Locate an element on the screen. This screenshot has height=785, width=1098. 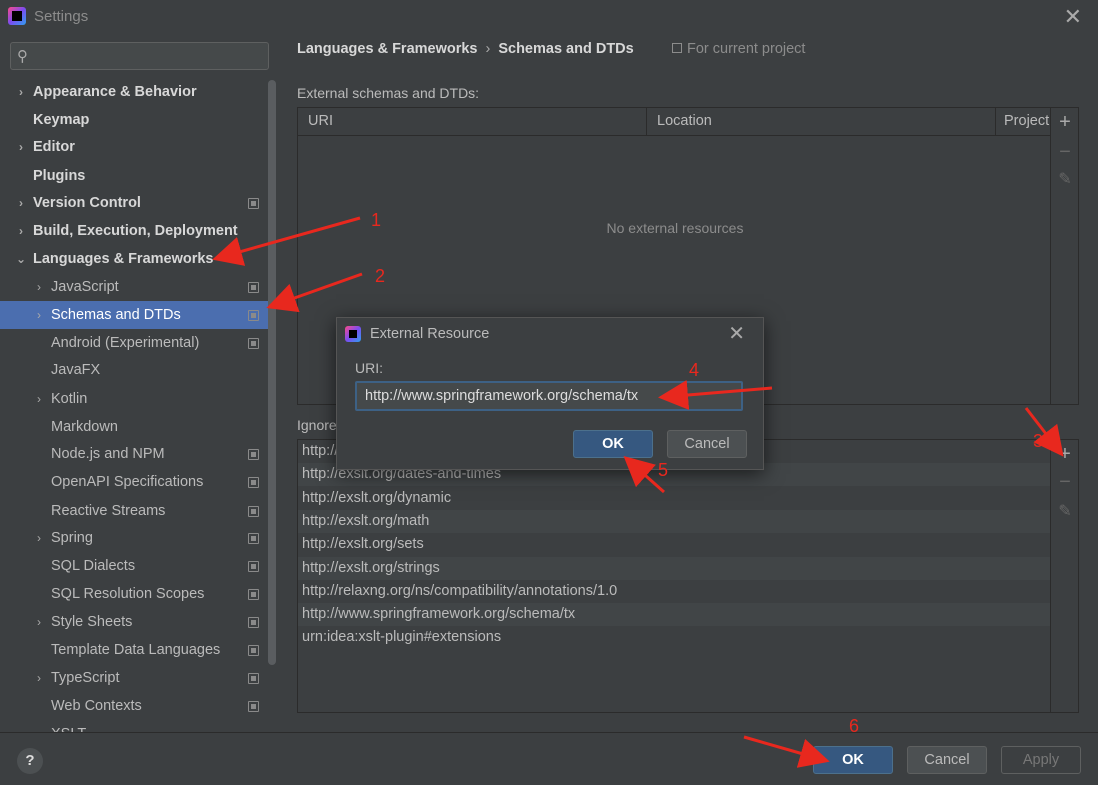
sidebar-item: Reactive Streams is located at coordinates (134, 511).